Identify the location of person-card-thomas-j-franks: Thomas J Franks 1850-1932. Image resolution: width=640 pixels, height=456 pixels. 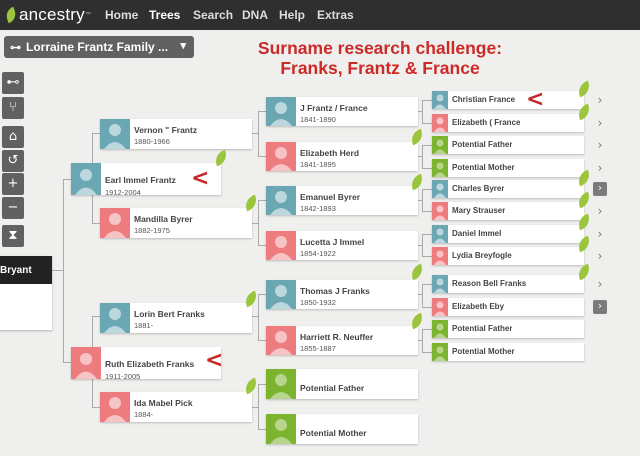
(342, 294).